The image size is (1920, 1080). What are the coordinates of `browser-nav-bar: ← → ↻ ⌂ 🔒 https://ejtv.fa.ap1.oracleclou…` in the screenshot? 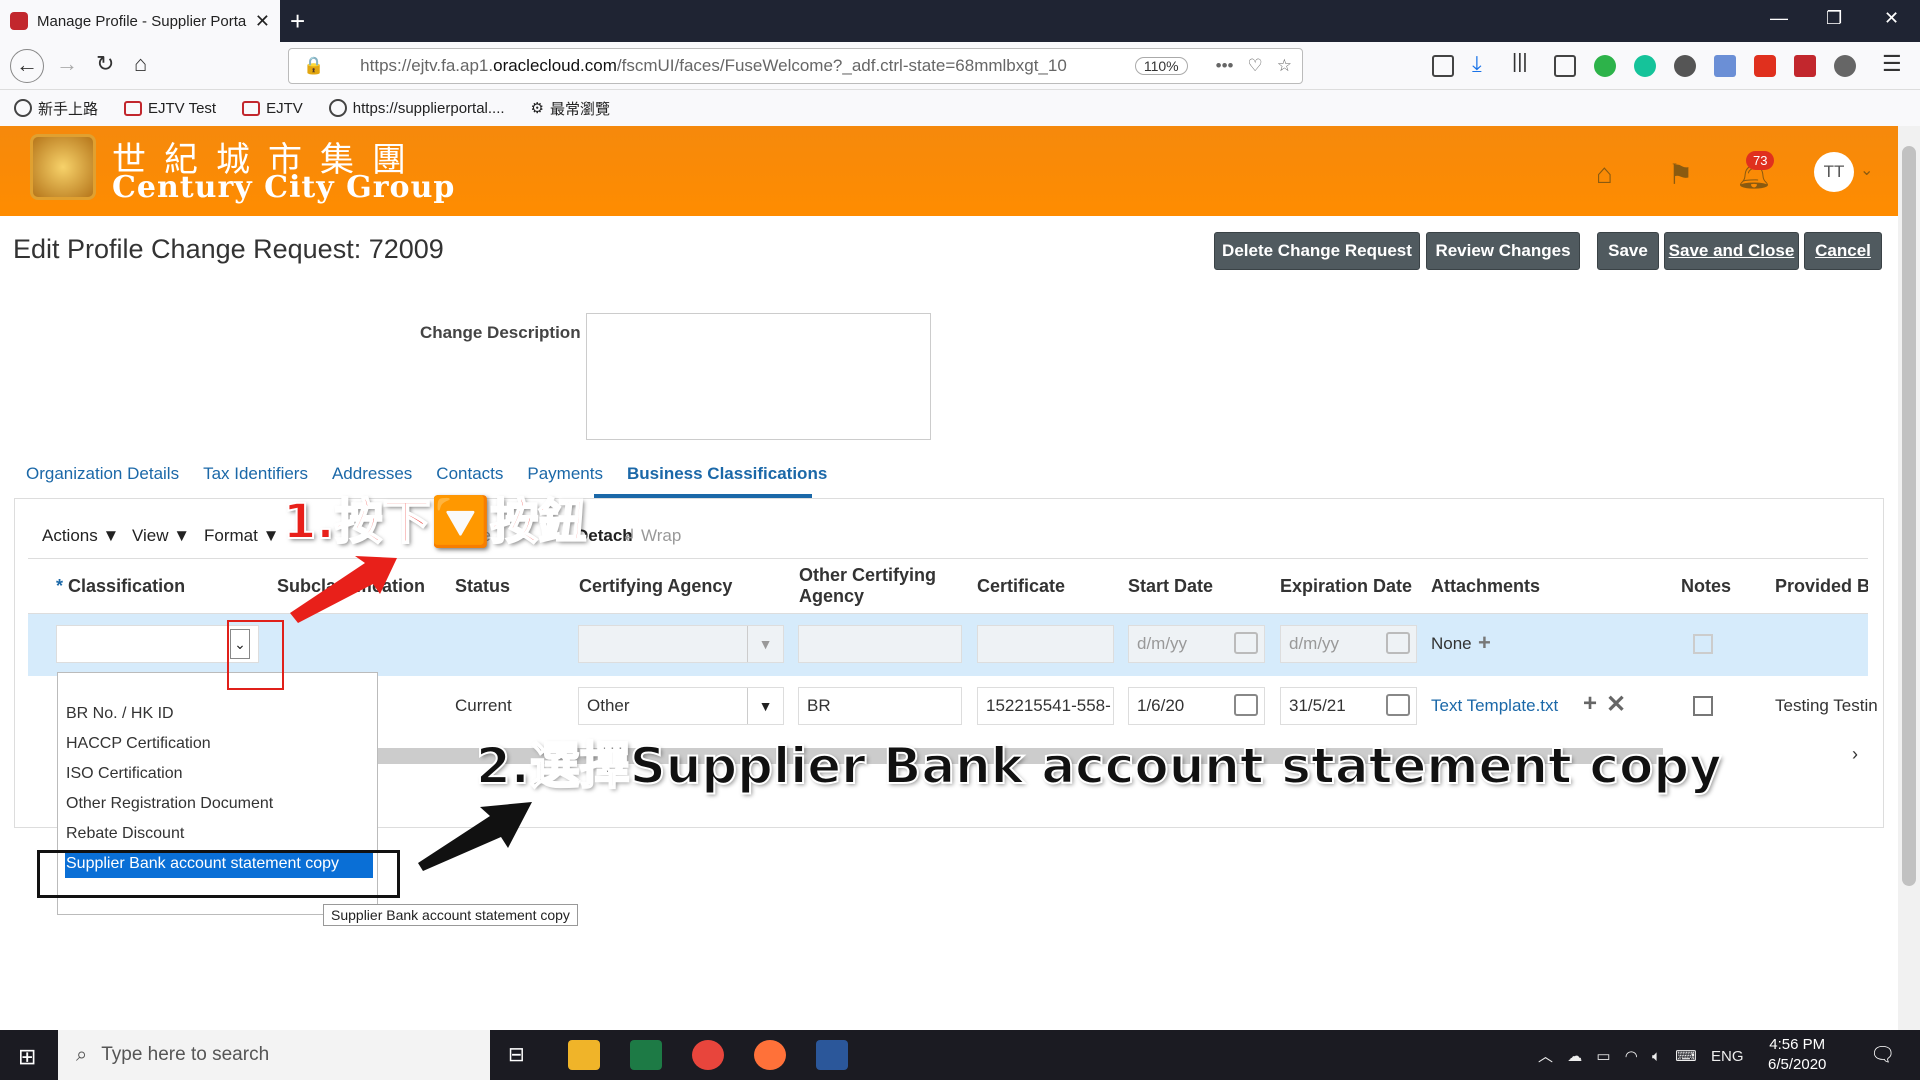 It's located at (960, 66).